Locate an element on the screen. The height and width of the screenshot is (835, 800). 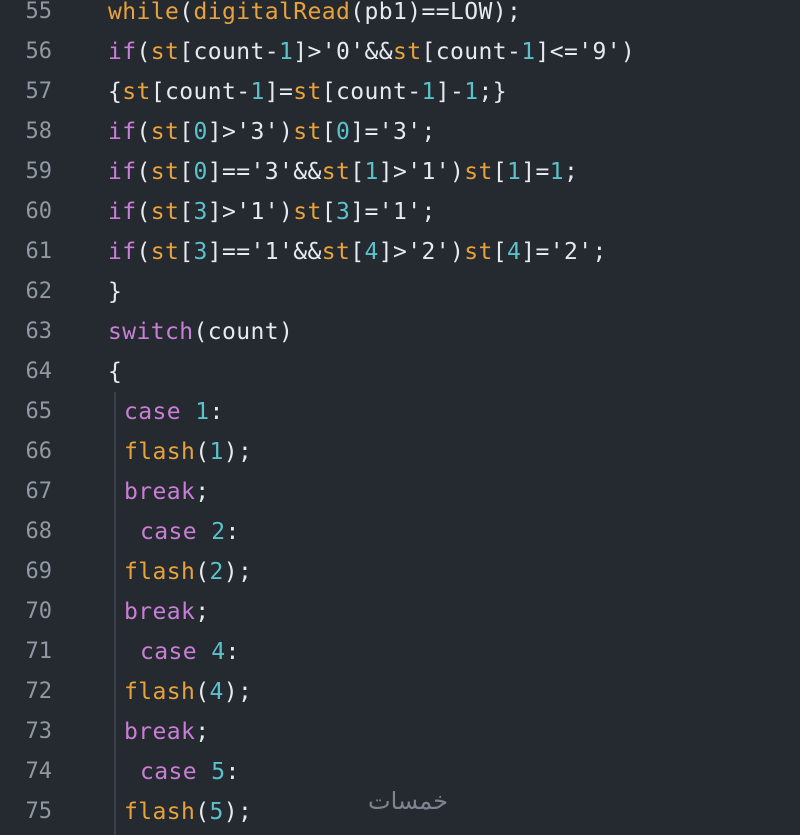
line-number: 58 is located at coordinates (39, 131).